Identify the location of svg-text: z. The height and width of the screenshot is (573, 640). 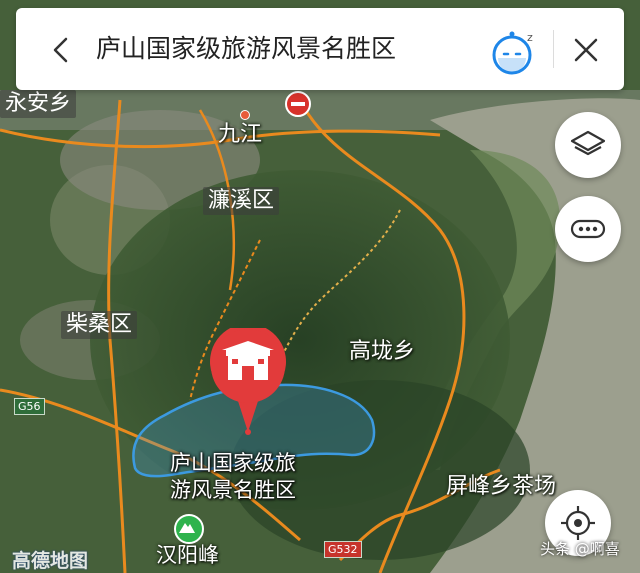
(530, 37).